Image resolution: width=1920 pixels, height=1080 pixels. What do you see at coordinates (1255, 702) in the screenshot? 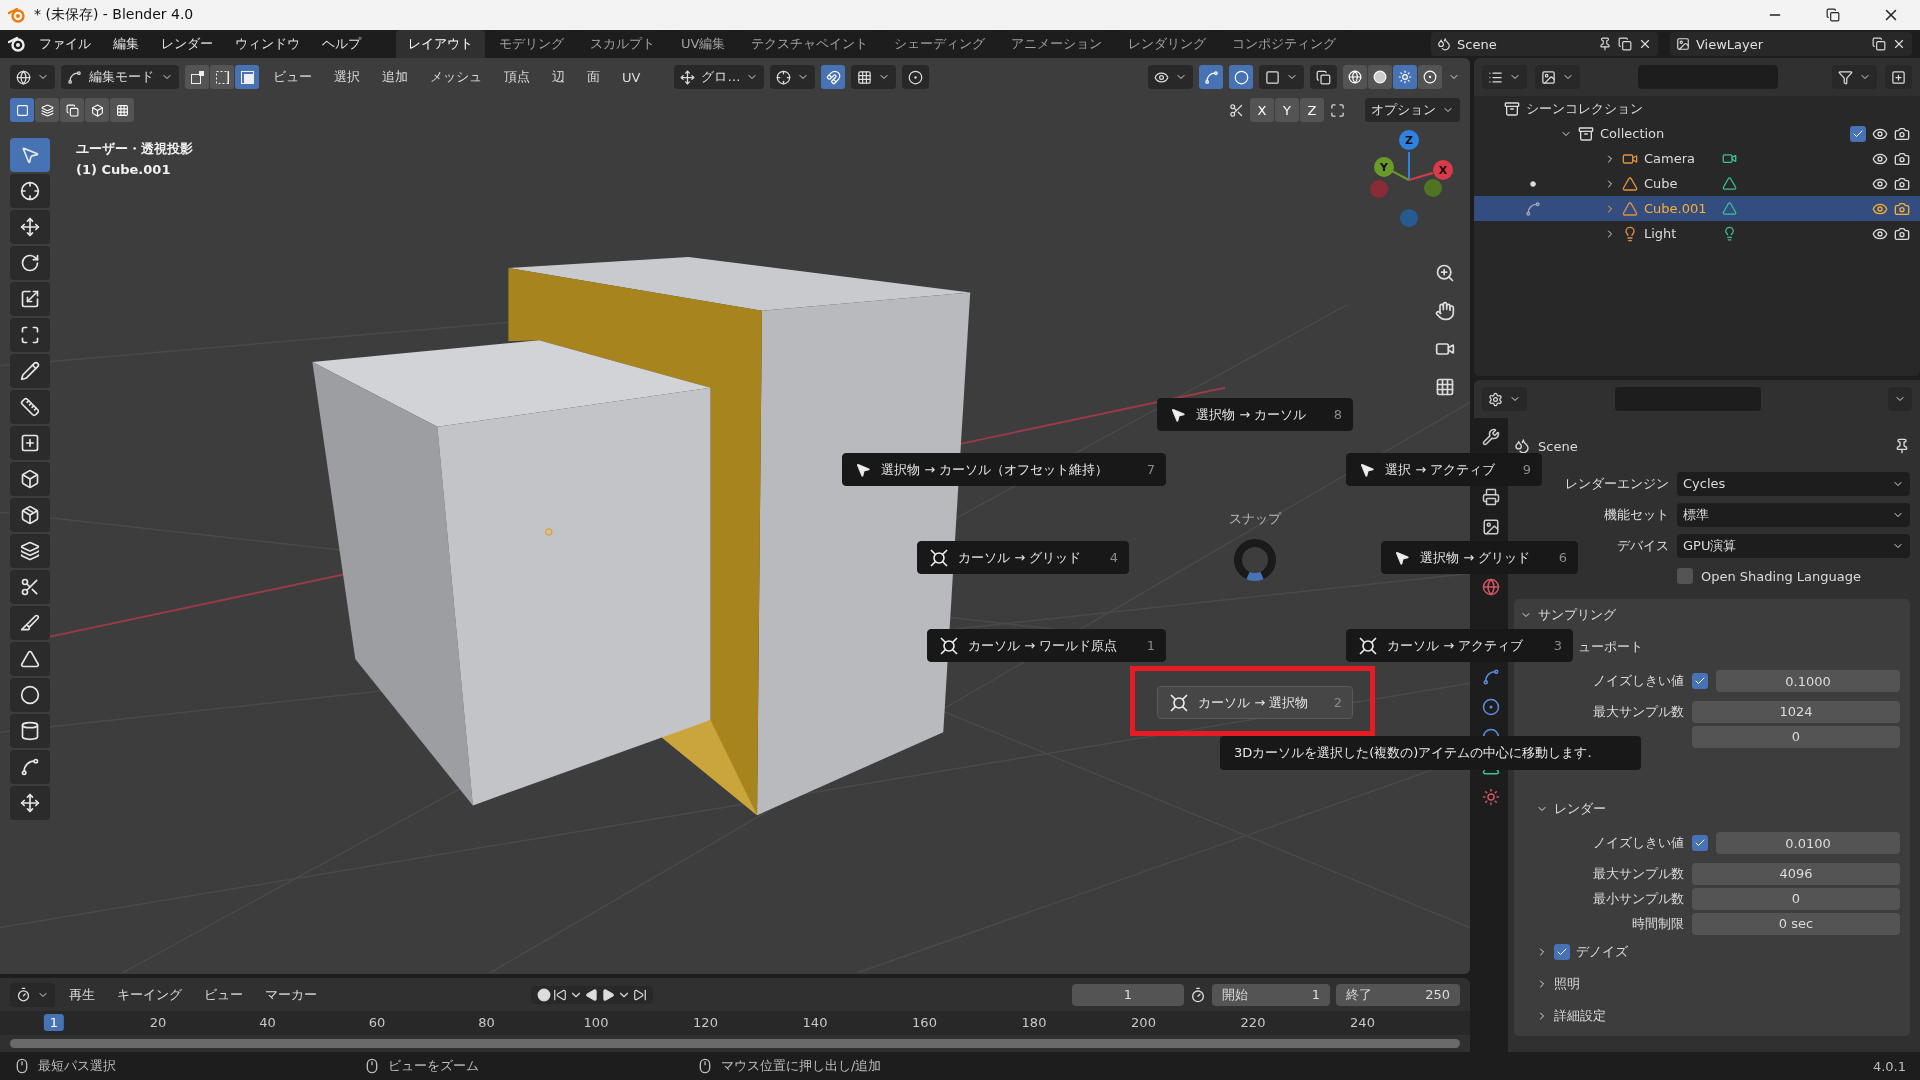
I see `pie-menu-item: カーソル → 選択物 2` at bounding box center [1255, 702].